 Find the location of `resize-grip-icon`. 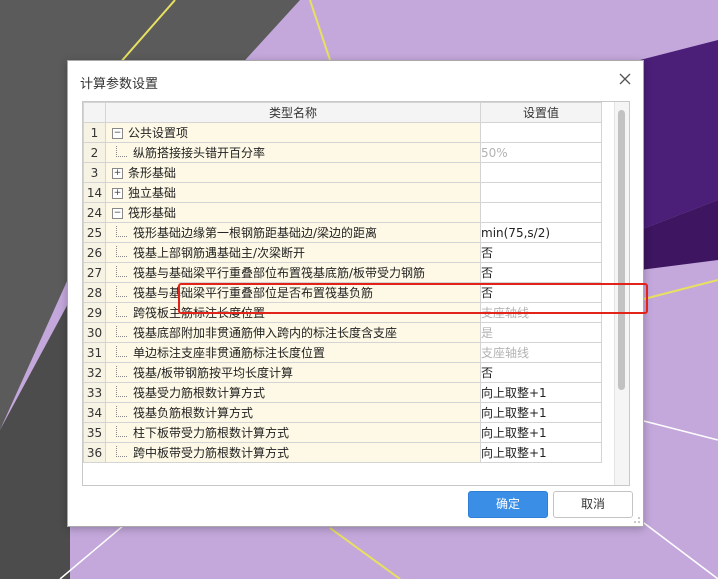

resize-grip-icon is located at coordinates (637, 520).